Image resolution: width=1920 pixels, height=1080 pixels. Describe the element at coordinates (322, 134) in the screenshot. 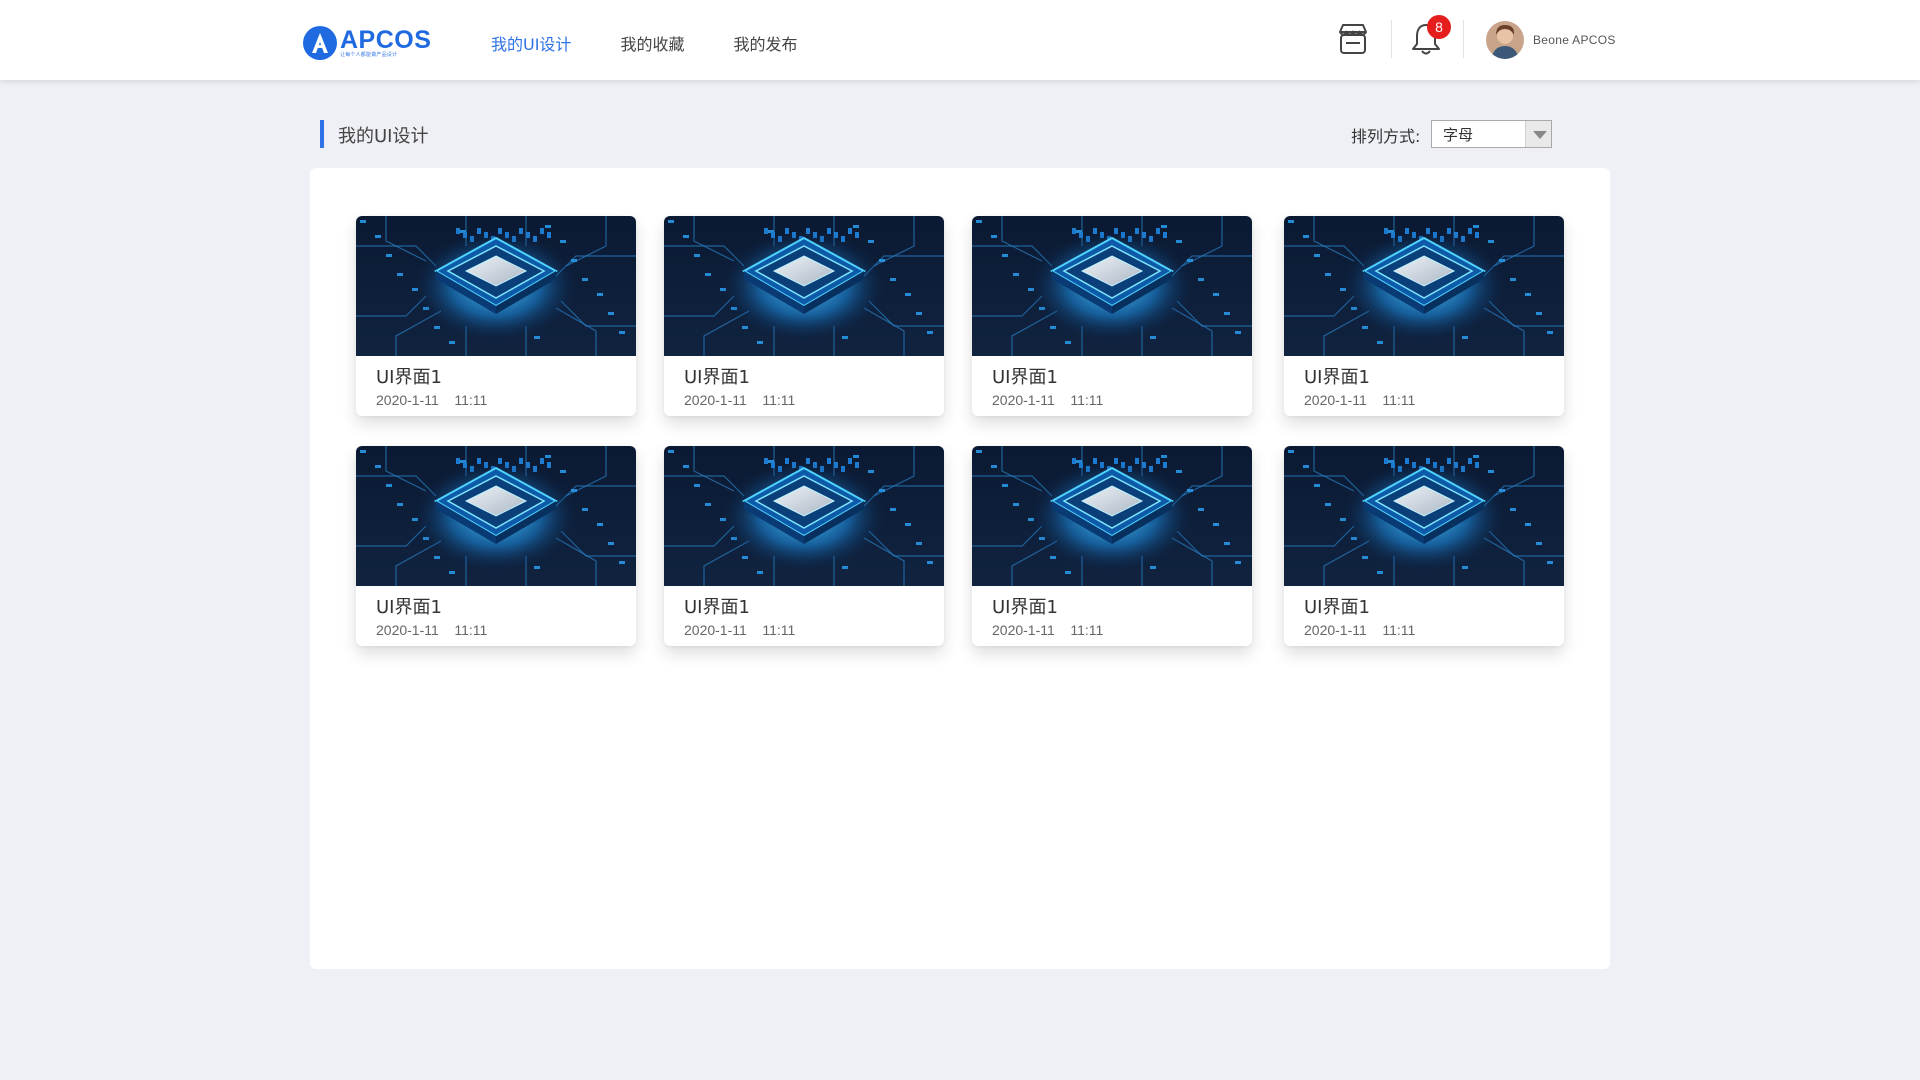

I see `title-accent-bar` at that location.